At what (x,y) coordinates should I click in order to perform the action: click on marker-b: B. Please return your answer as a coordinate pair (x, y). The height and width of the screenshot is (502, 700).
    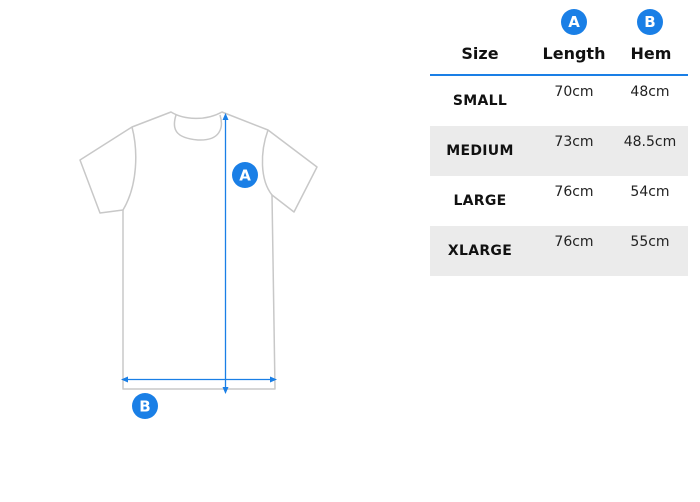
    Looking at the image, I should click on (145, 406).